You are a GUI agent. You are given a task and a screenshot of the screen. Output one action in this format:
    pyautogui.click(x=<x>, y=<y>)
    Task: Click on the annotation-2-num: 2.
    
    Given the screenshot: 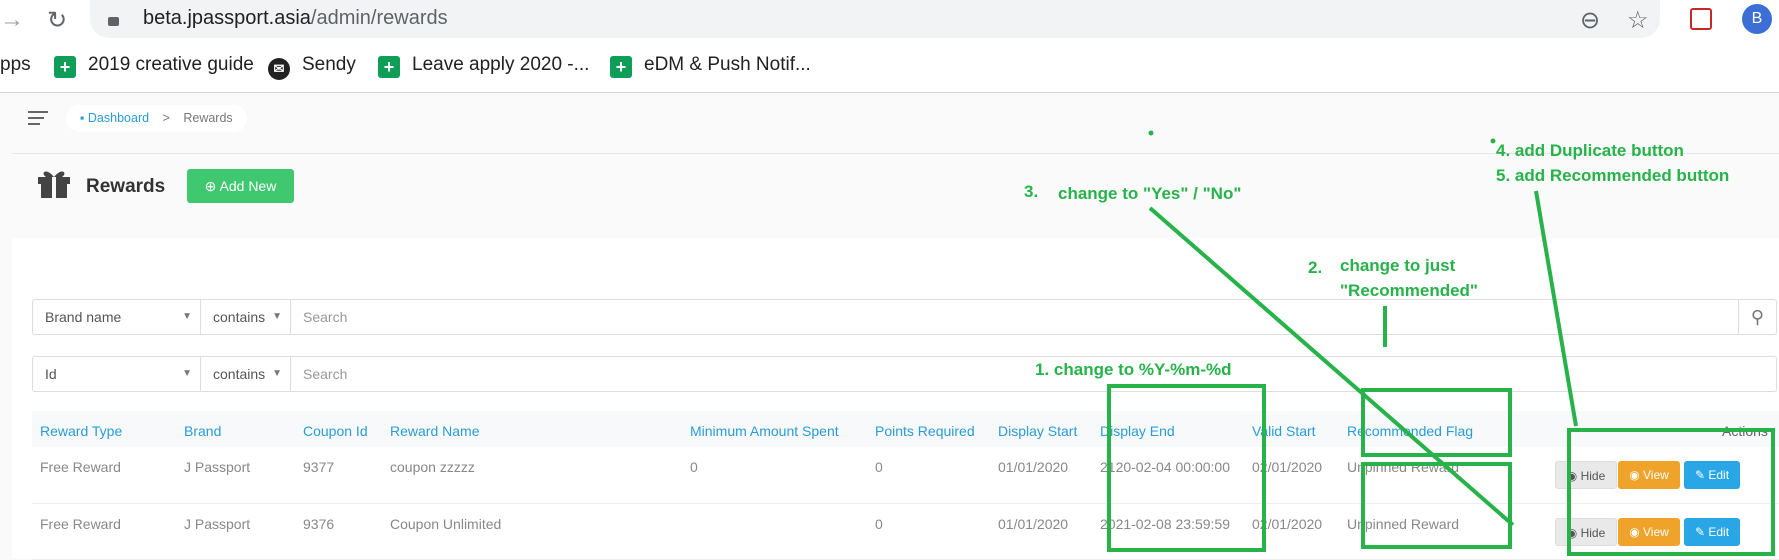 What is the action you would take?
    pyautogui.click(x=1315, y=267)
    